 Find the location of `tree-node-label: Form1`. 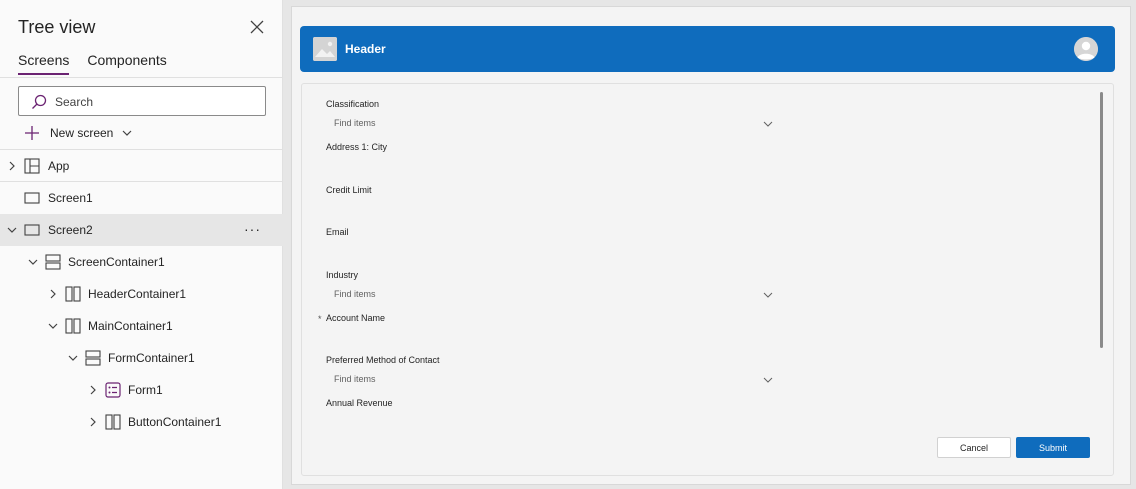

tree-node-label: Form1 is located at coordinates (145, 390).